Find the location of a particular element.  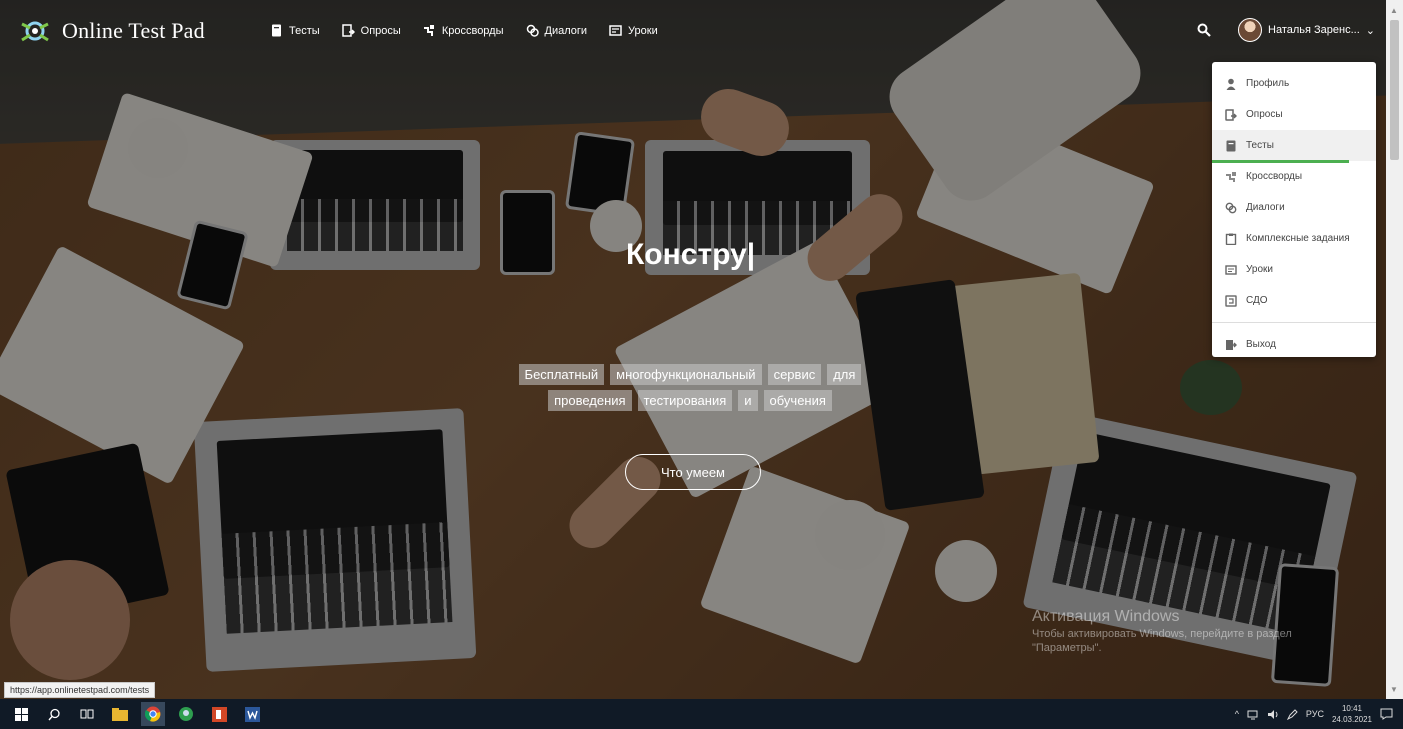

dropdown-item-dialogs: Диалоги is located at coordinates (1294, 207).